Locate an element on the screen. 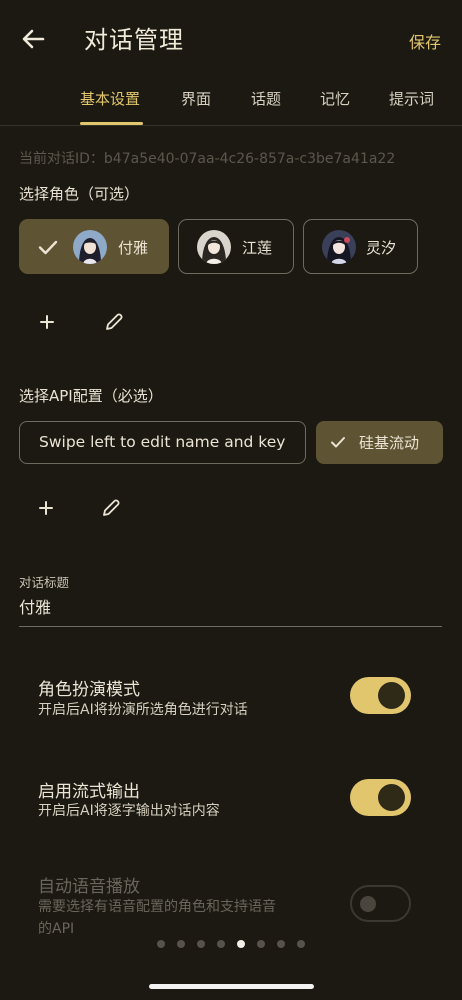 The height and width of the screenshot is (1000, 462). role-chip-label: 付雅 is located at coordinates (133, 248).